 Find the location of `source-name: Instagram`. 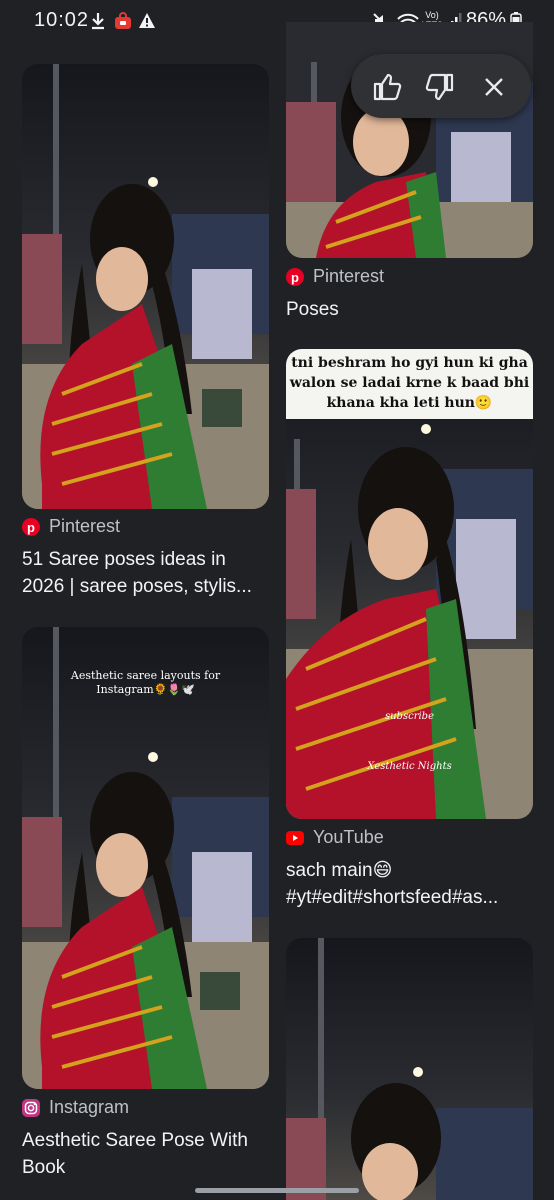

source-name: Instagram is located at coordinates (89, 1107).